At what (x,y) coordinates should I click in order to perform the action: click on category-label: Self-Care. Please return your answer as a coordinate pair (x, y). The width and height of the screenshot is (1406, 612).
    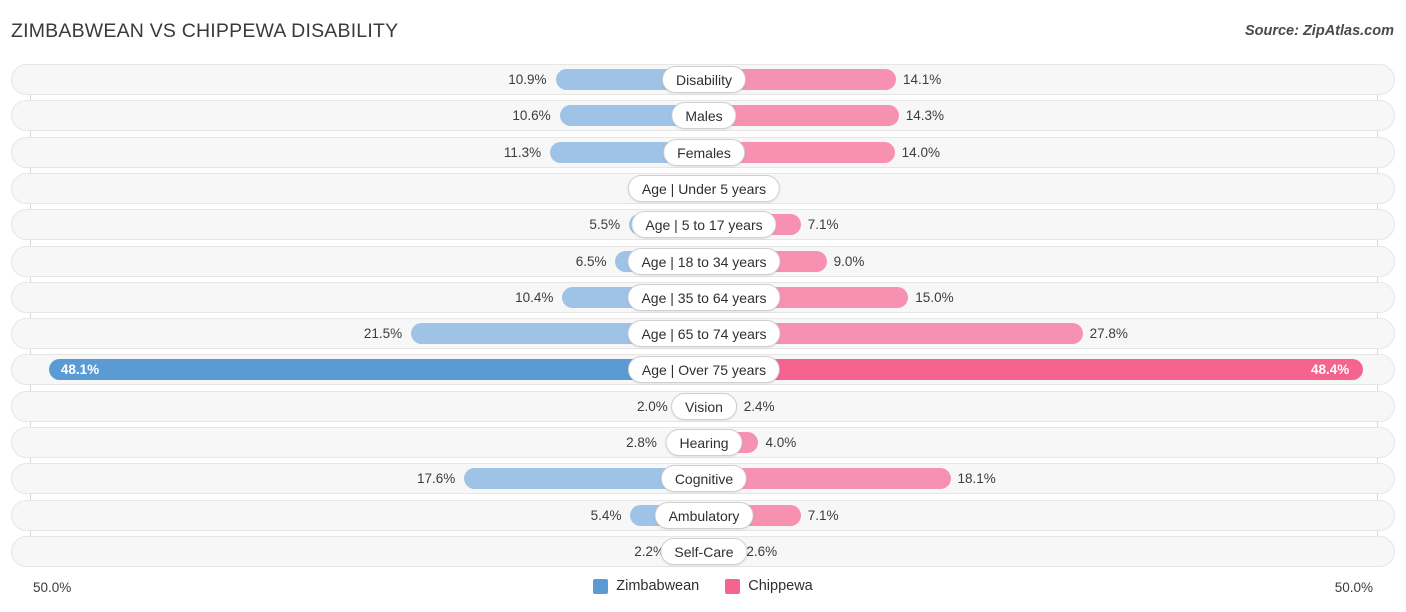
    Looking at the image, I should click on (704, 551).